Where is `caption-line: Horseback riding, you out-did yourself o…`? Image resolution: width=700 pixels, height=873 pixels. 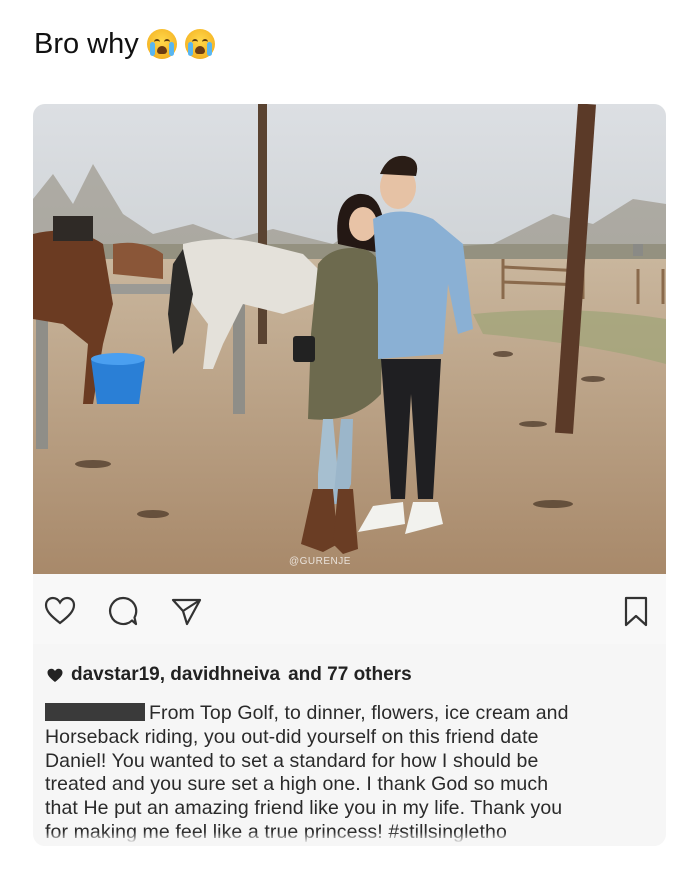
caption-line: Horseback riding, you out-did yourself o… is located at coordinates (292, 736).